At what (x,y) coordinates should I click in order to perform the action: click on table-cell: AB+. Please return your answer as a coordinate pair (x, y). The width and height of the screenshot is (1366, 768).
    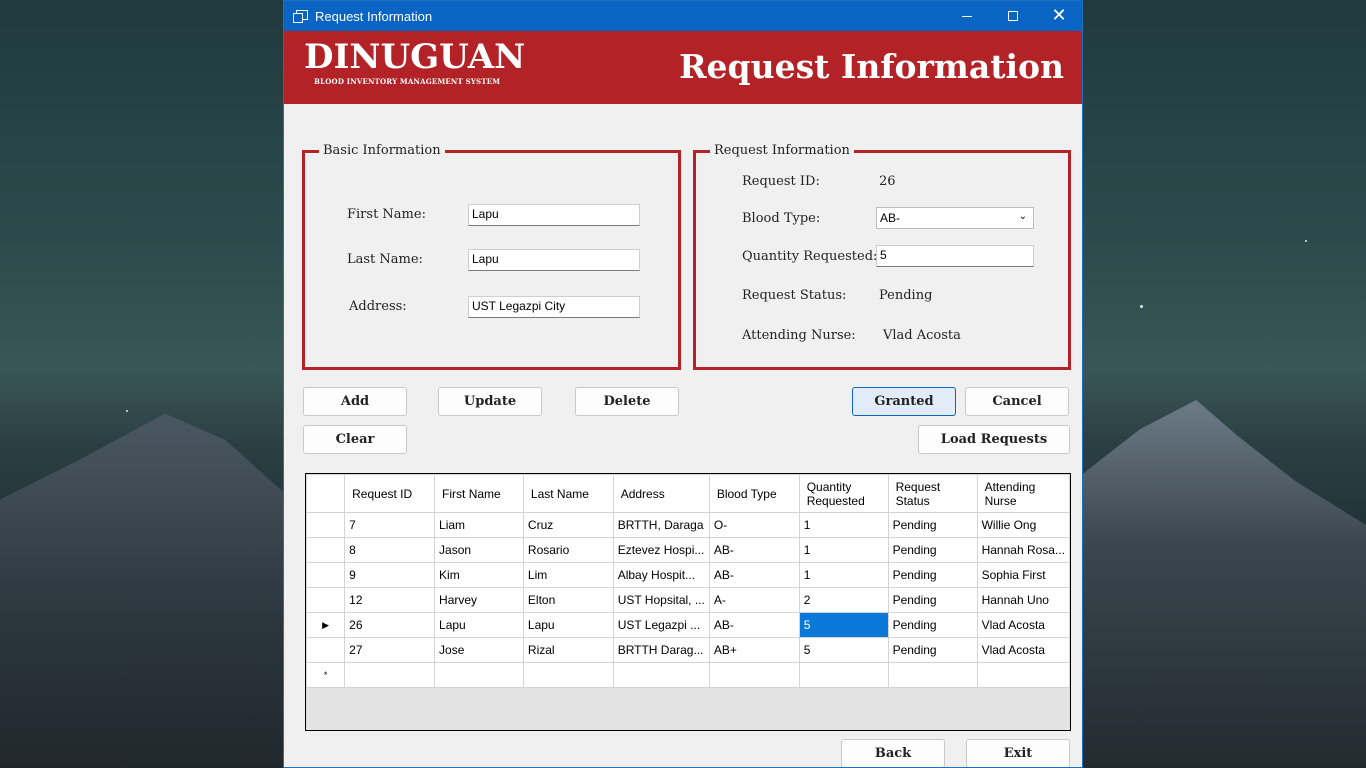
    Looking at the image, I should click on (754, 650).